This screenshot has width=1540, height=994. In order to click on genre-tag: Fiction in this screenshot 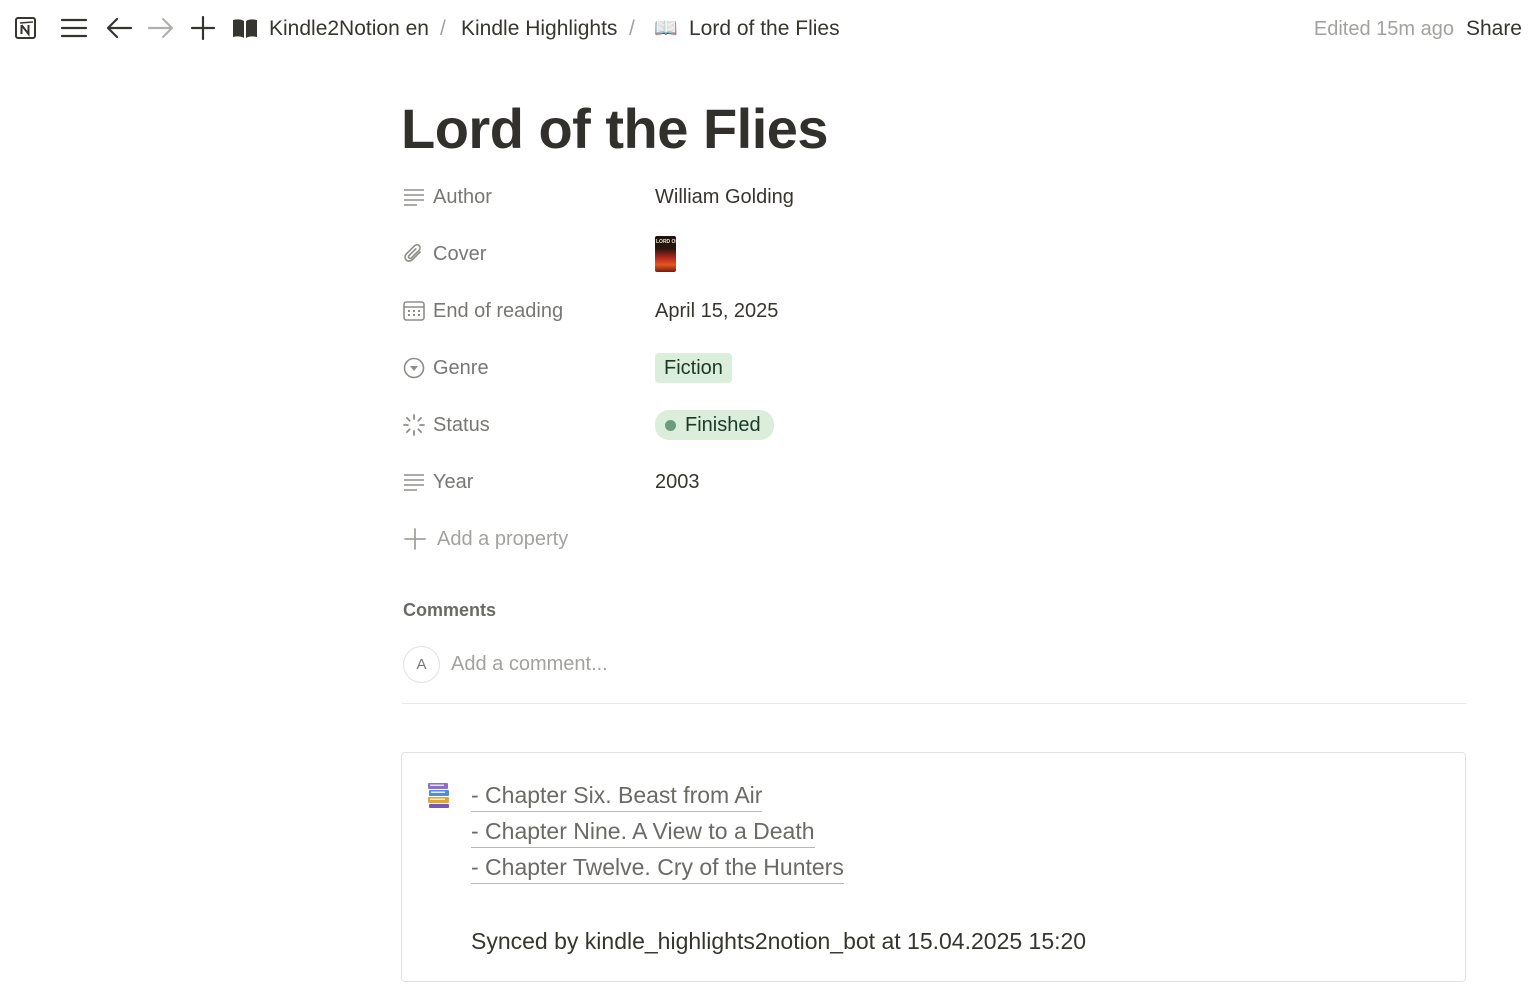, I will do `click(693, 368)`.